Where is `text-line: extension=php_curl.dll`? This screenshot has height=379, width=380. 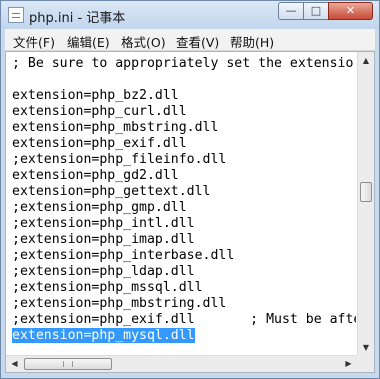 text-line: extension=php_curl.dll is located at coordinates (184, 112).